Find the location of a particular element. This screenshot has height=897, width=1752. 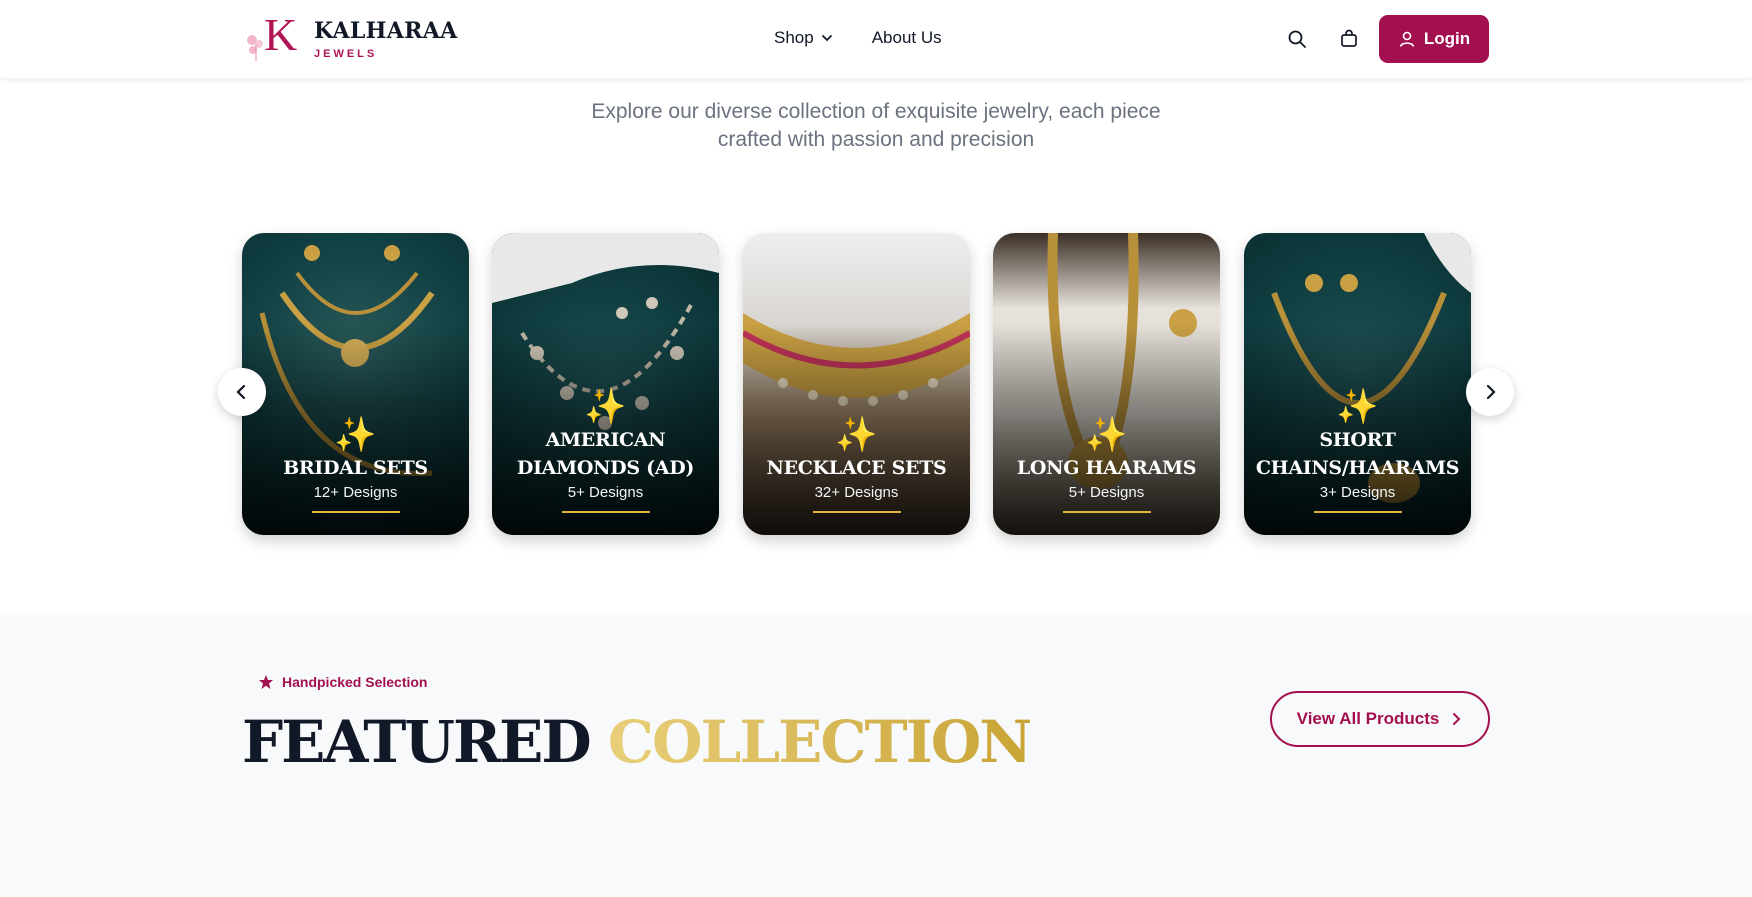

chevron-down-icon is located at coordinates (826, 38).